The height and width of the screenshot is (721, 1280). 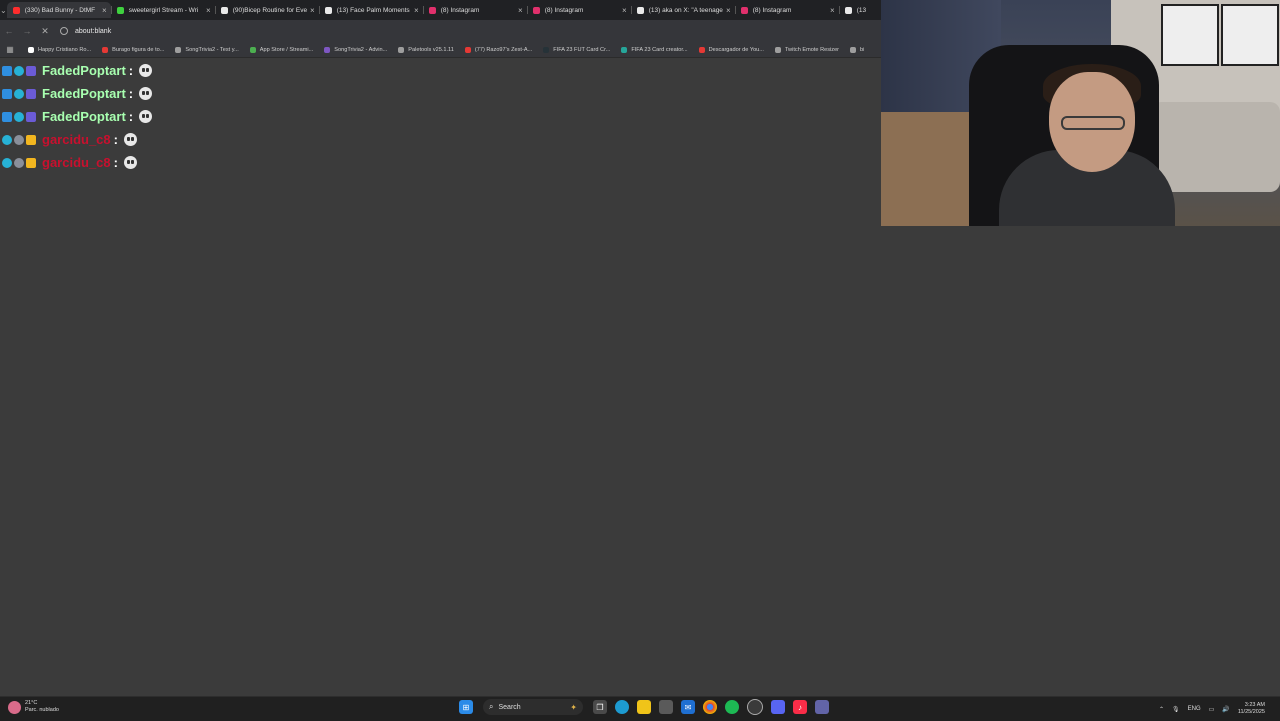 What do you see at coordinates (42, 710) in the screenshot?
I see `weather-desc: Parc. nublado` at bounding box center [42, 710].